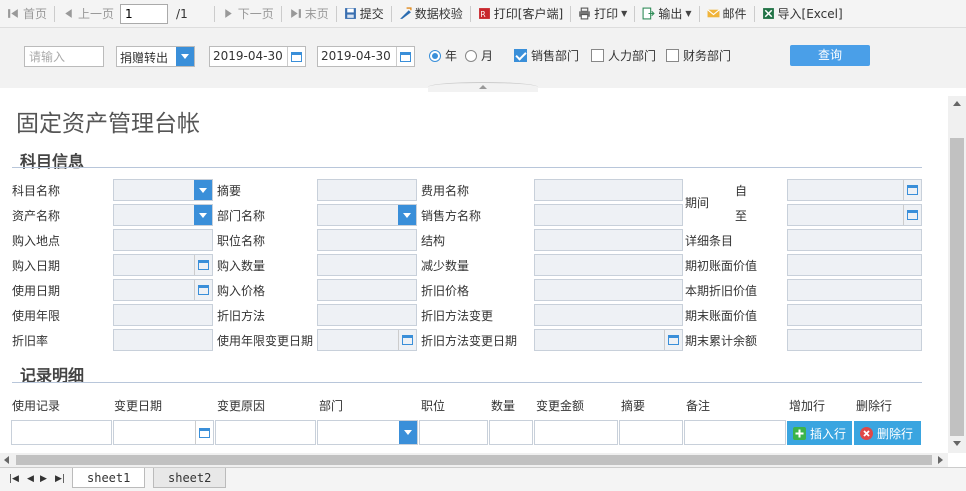 Image resolution: width=966 pixels, height=491 pixels. What do you see at coordinates (367, 315) in the screenshot?
I see `depreciation-method-field` at bounding box center [367, 315].